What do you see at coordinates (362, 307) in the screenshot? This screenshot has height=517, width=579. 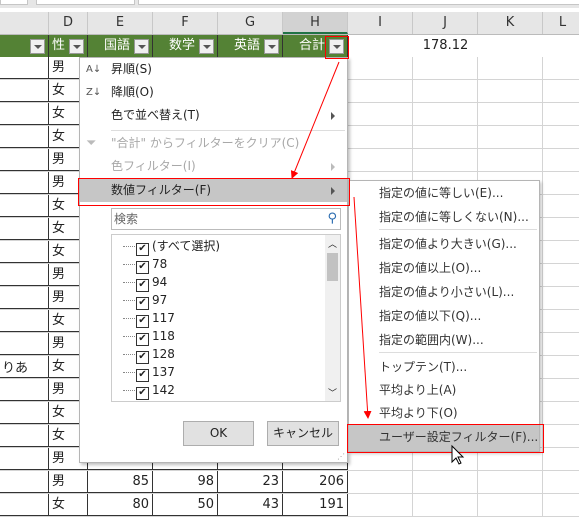 I see `arrow-to-custom-filter` at bounding box center [362, 307].